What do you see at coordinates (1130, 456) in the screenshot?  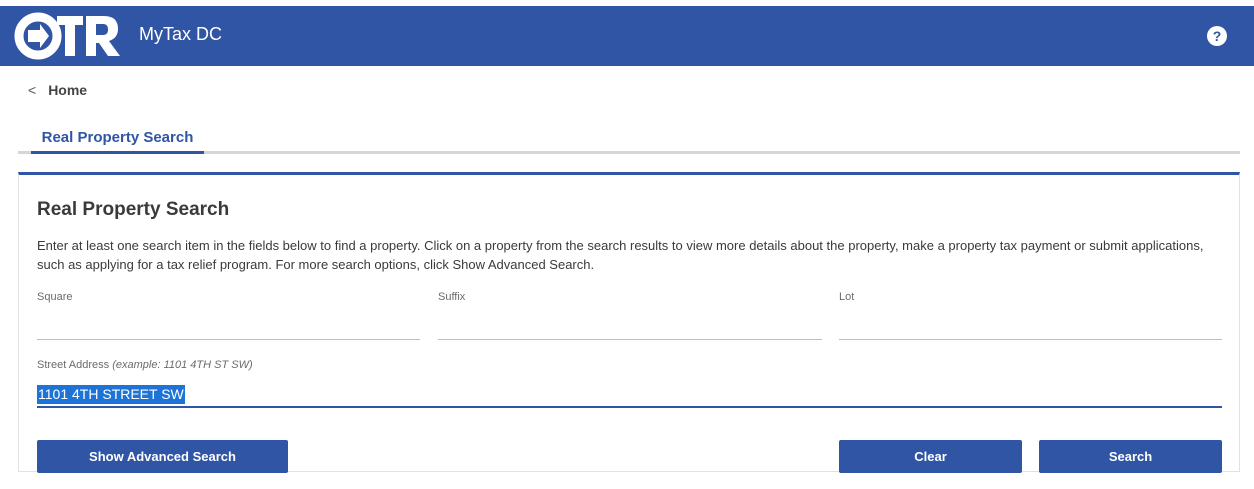 I see `search-button: Search` at bounding box center [1130, 456].